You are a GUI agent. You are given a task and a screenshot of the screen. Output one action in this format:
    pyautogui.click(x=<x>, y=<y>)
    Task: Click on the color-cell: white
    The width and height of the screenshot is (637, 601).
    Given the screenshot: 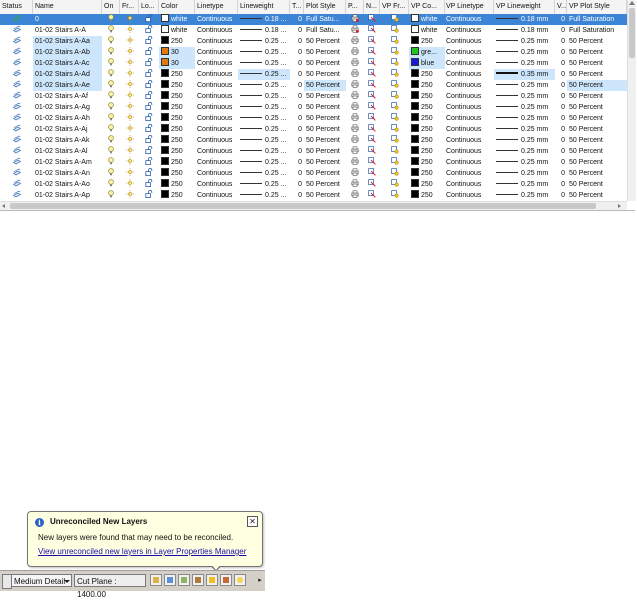 What is the action you would take?
    pyautogui.click(x=177, y=30)
    